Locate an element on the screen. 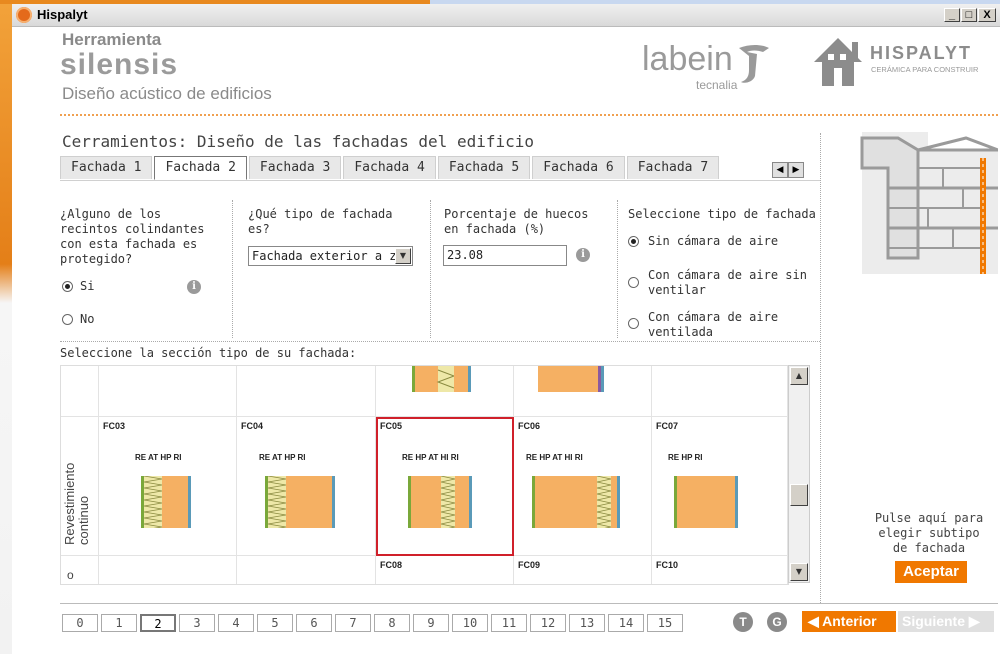  circle-g-button: G is located at coordinates (777, 622).